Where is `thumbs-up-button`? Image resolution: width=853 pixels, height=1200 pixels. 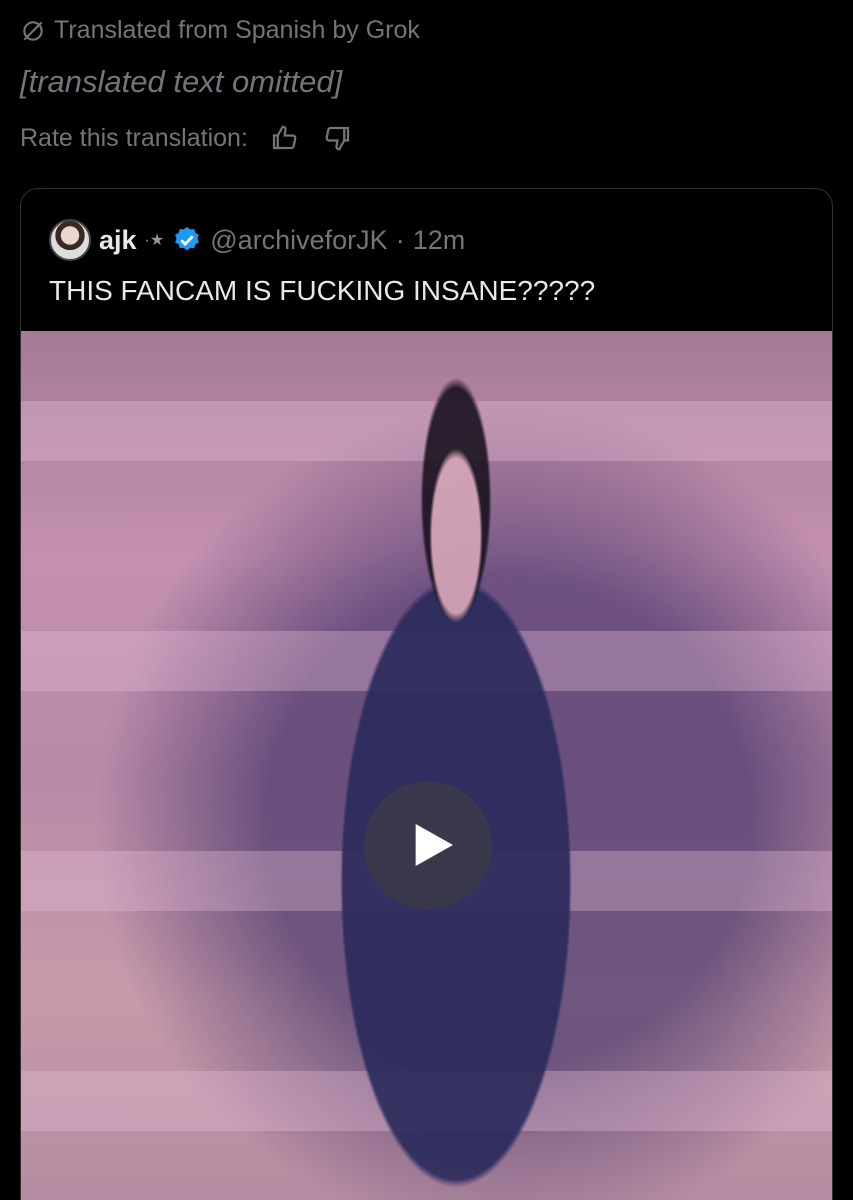 thumbs-up-button is located at coordinates (284, 138).